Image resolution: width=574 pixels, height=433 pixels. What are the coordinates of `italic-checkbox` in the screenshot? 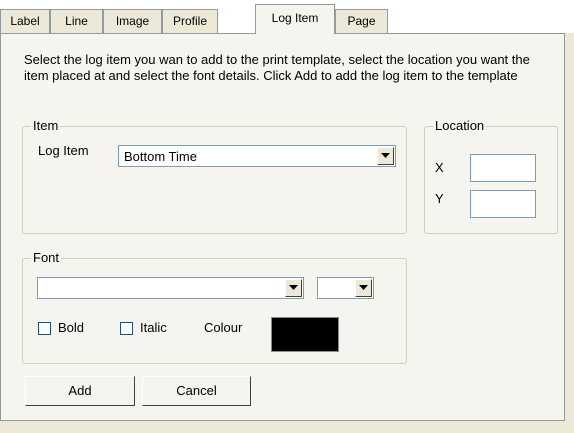 It's located at (126, 328).